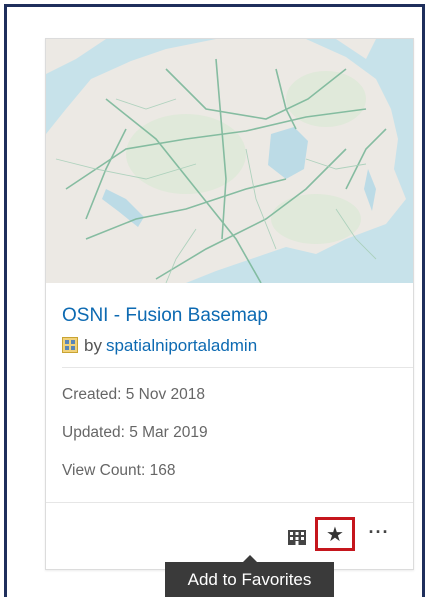 Image resolution: width=431 pixels, height=597 pixels. I want to click on star-icon: ★, so click(335, 534).